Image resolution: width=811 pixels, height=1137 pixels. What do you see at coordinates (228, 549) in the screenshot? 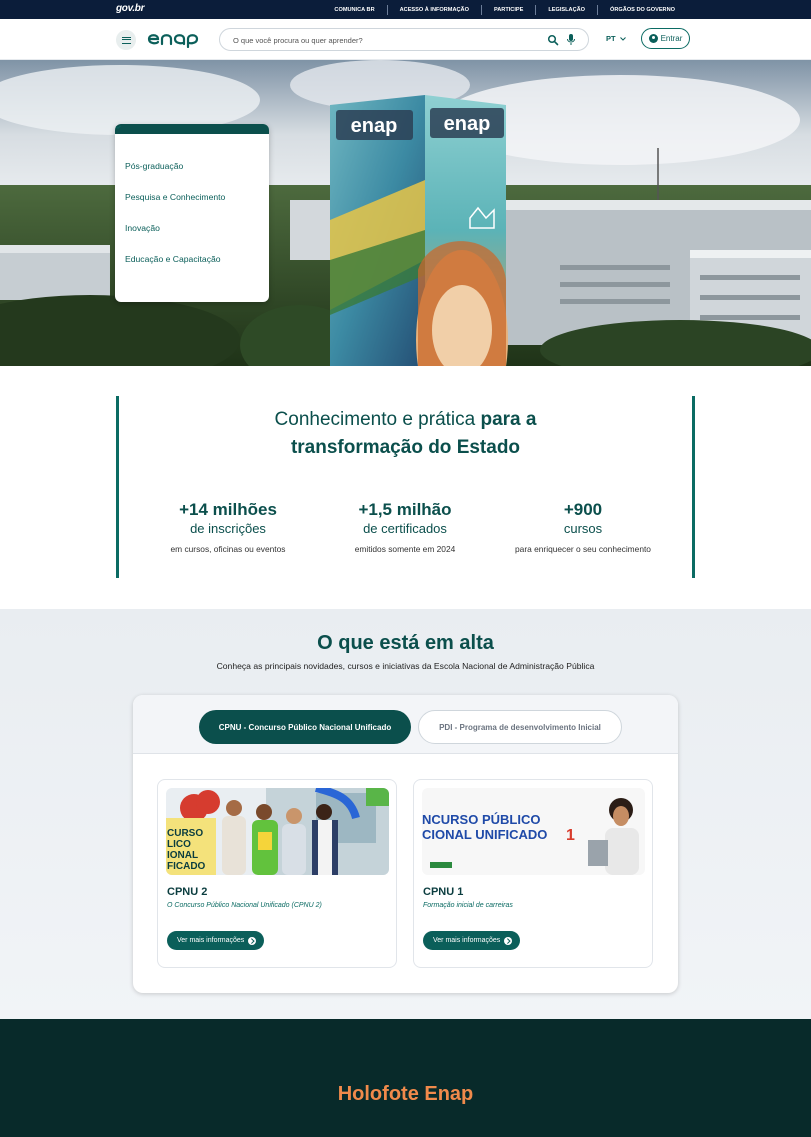
I see `stat-caption: em cursos, oficinas ou eventos` at bounding box center [228, 549].